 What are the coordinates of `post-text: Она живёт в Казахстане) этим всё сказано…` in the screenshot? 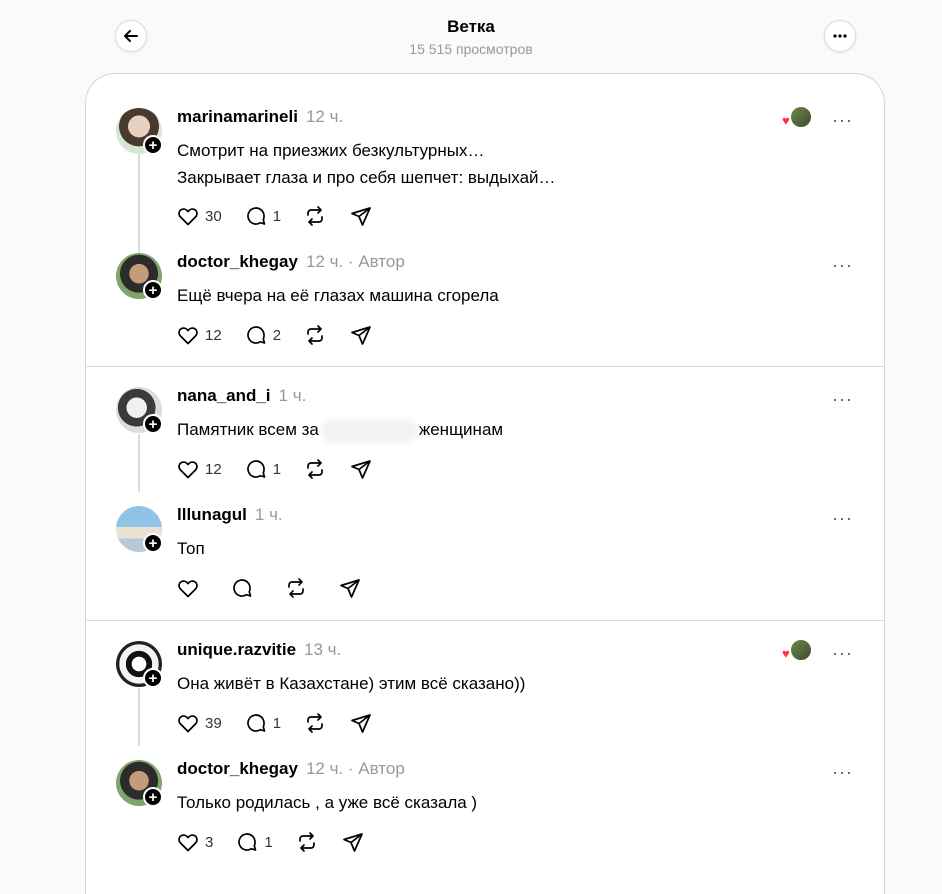 It's located at (351, 683).